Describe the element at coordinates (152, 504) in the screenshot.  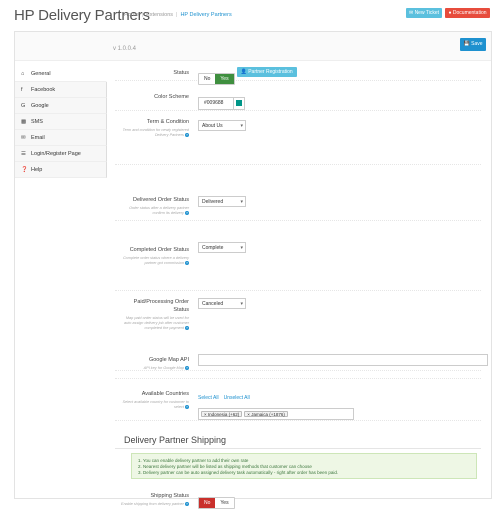
I see `shipping-status-help: Enable shipping from delivery partner` at that location.